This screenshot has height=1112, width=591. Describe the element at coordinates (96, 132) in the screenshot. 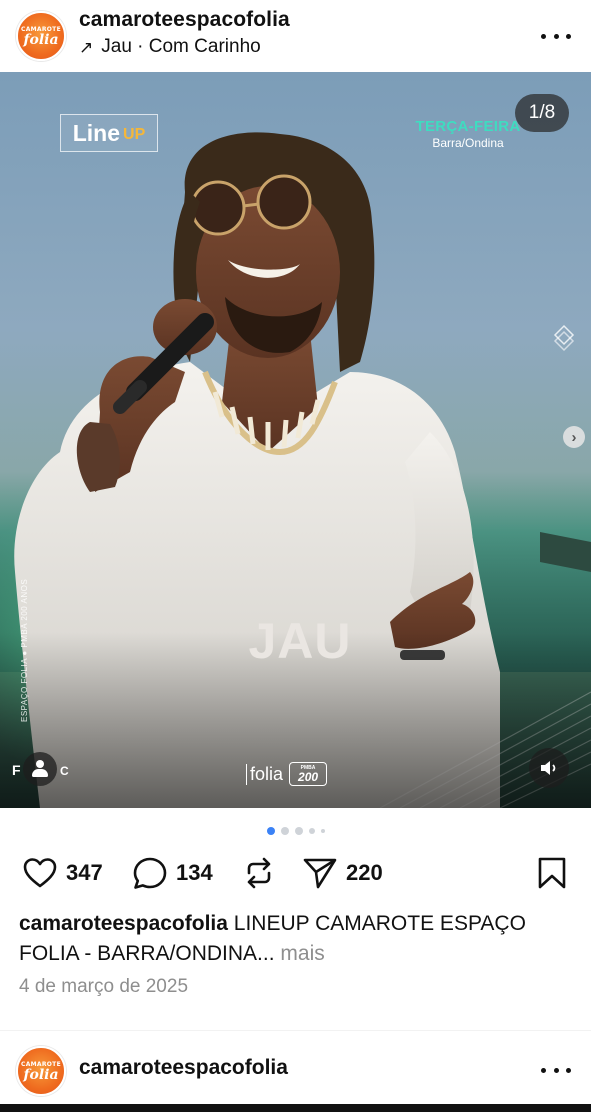

I see `lineup-badge-text: Line` at that location.